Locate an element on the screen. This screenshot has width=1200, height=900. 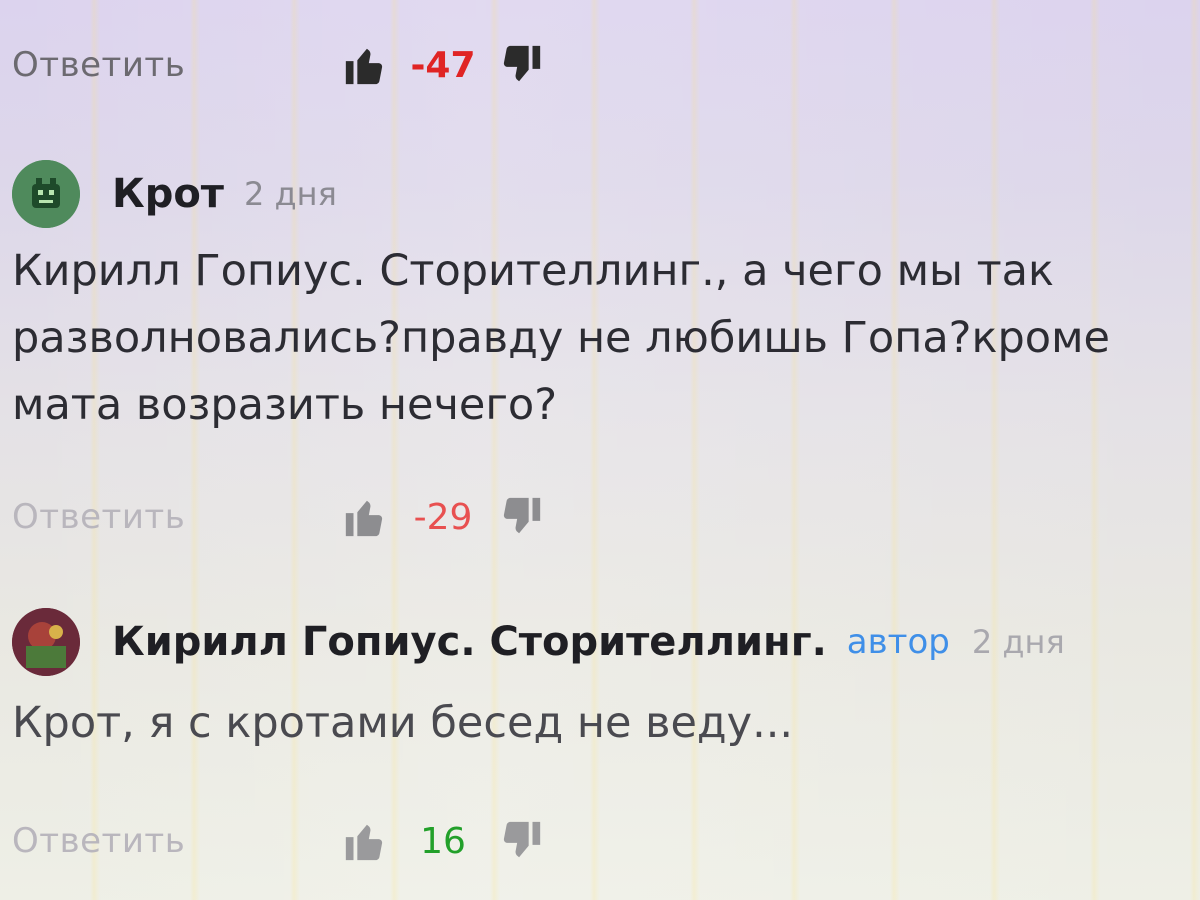
comment-actions: Ответить 16 is located at coordinates (278, 841).